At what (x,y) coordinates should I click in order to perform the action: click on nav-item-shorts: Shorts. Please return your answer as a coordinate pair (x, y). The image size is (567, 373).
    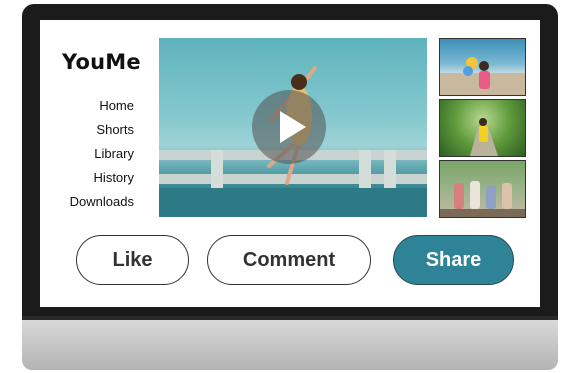
    Looking at the image, I should click on (102, 130).